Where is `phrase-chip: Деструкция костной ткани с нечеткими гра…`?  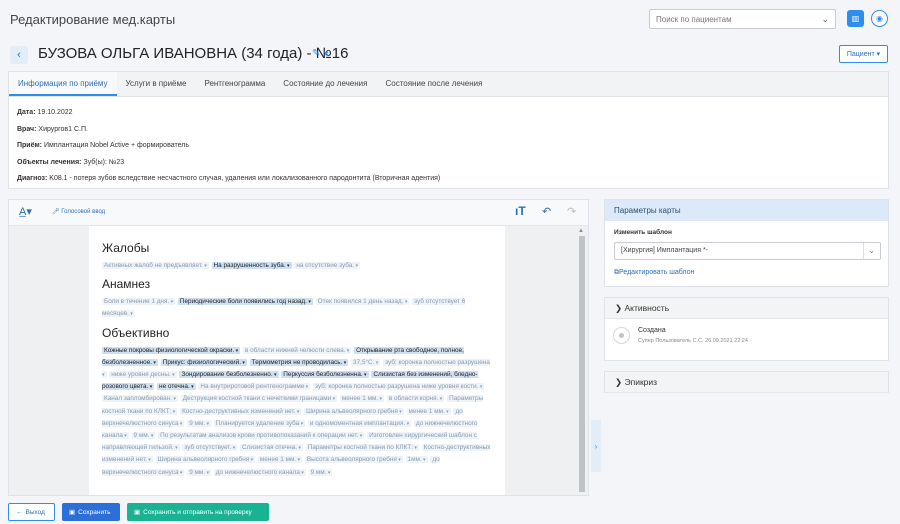 phrase-chip: Деструкция костной ткани с нечеткими гра… is located at coordinates (259, 399).